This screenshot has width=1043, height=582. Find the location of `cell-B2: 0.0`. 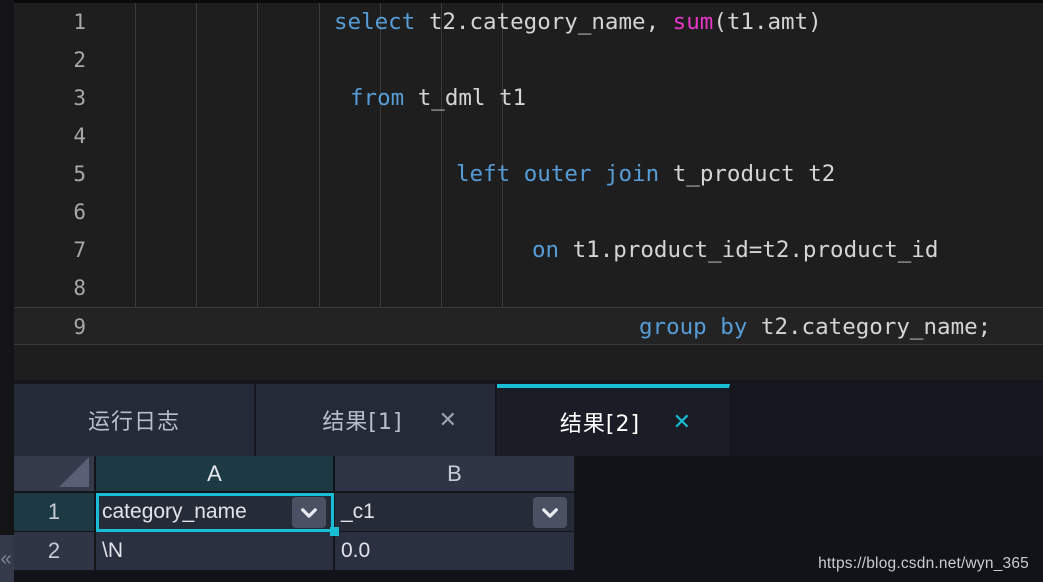

cell-B2: 0.0 is located at coordinates (455, 551).